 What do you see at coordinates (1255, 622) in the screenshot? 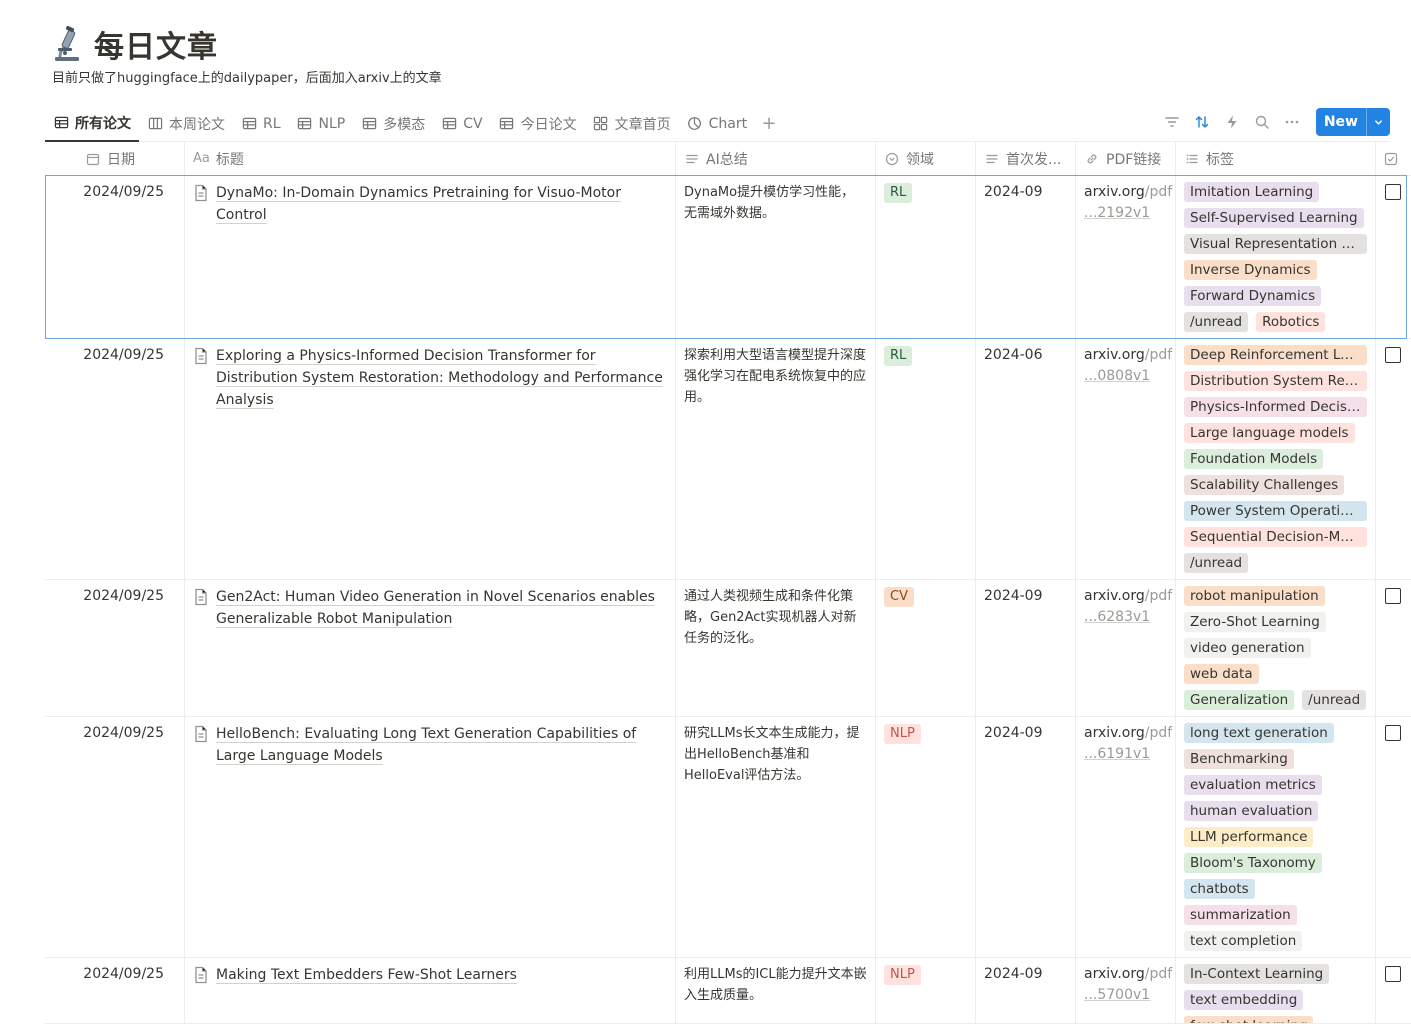
I see `tag-chip: Zero-Shot Learning` at bounding box center [1255, 622].